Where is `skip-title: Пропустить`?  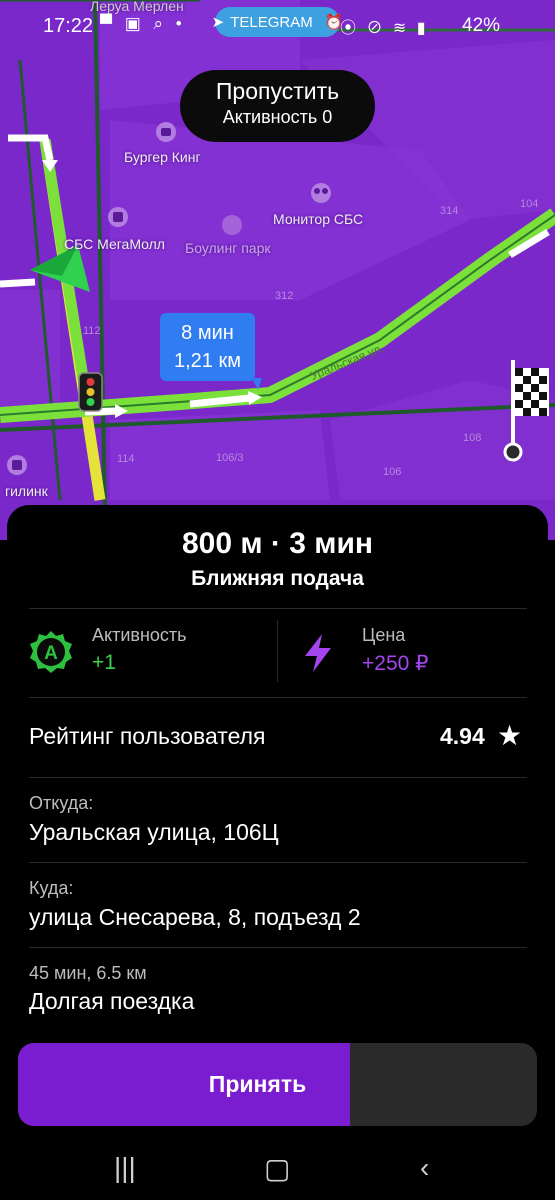
skip-title: Пропустить is located at coordinates (277, 91).